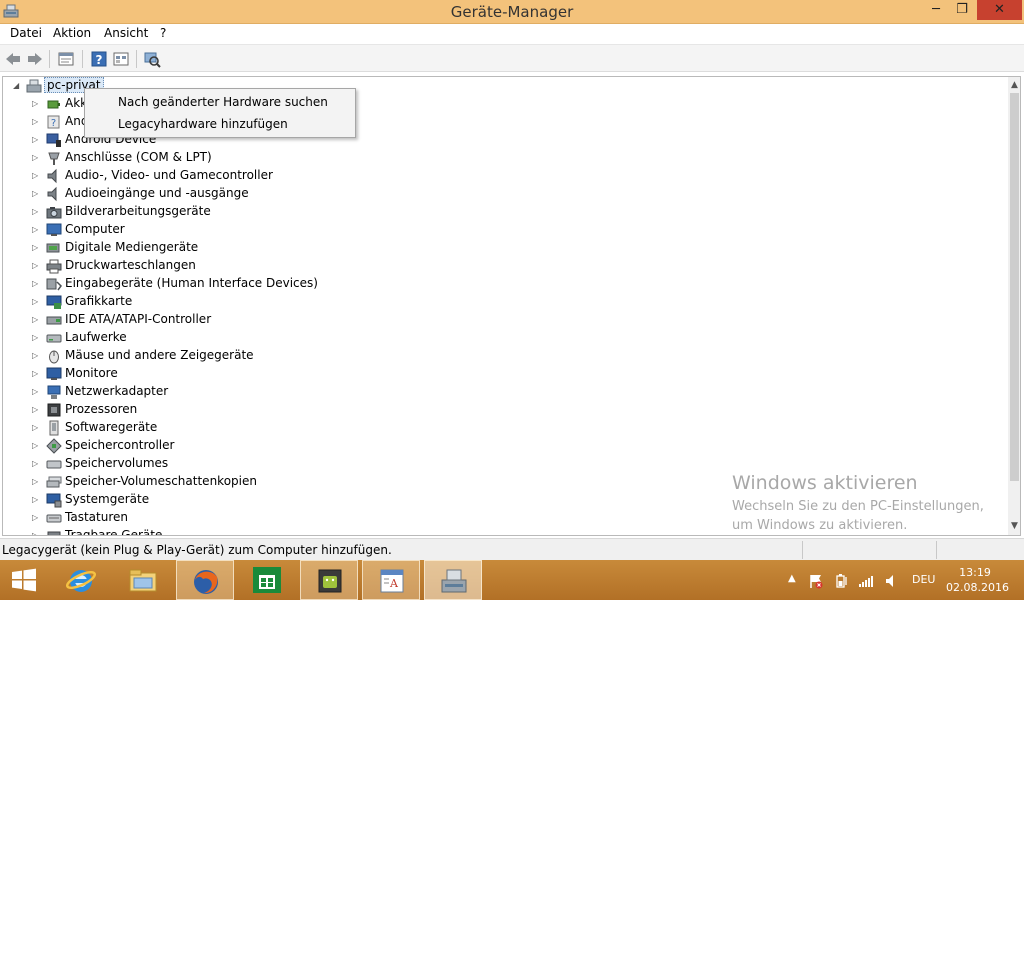  What do you see at coordinates (35, 59) in the screenshot?
I see `forward-arrow-icon` at bounding box center [35, 59].